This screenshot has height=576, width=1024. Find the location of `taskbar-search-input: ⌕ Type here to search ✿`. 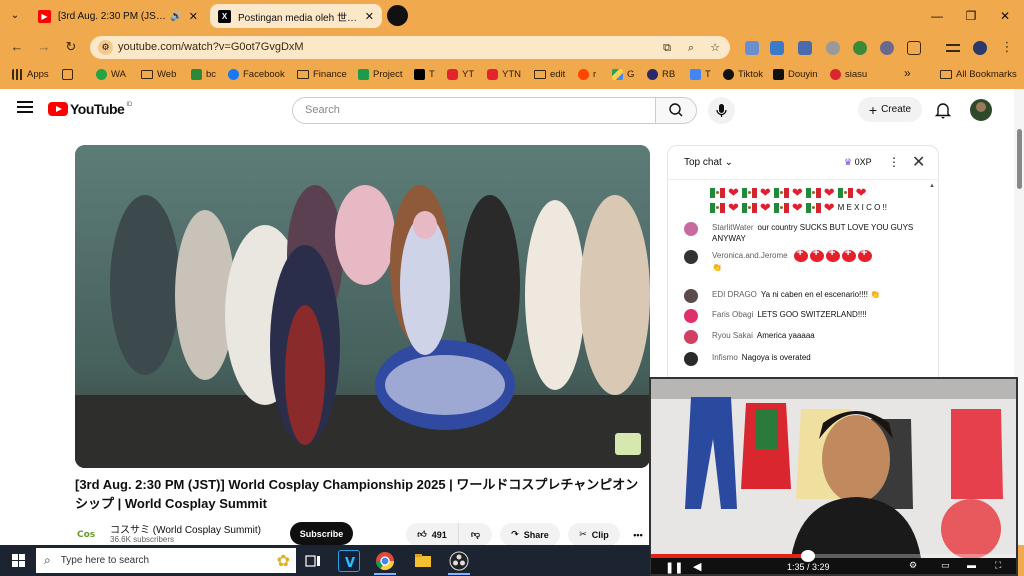

taskbar-search-input: ⌕ Type here to search ✿ is located at coordinates (166, 560).